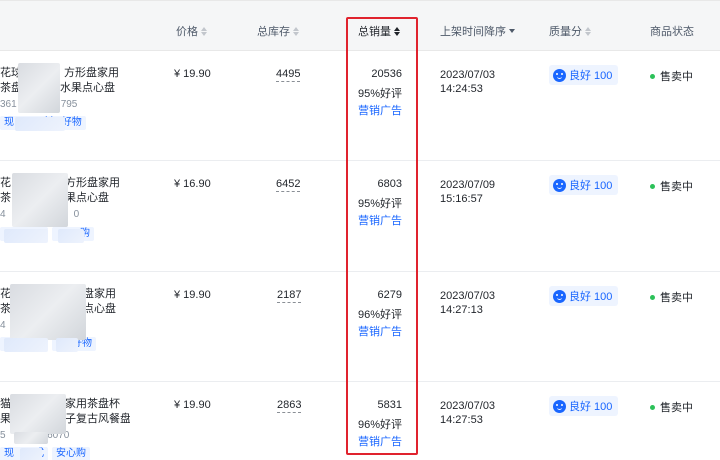  I want to click on sales-rating: 96%好评, so click(380, 425).